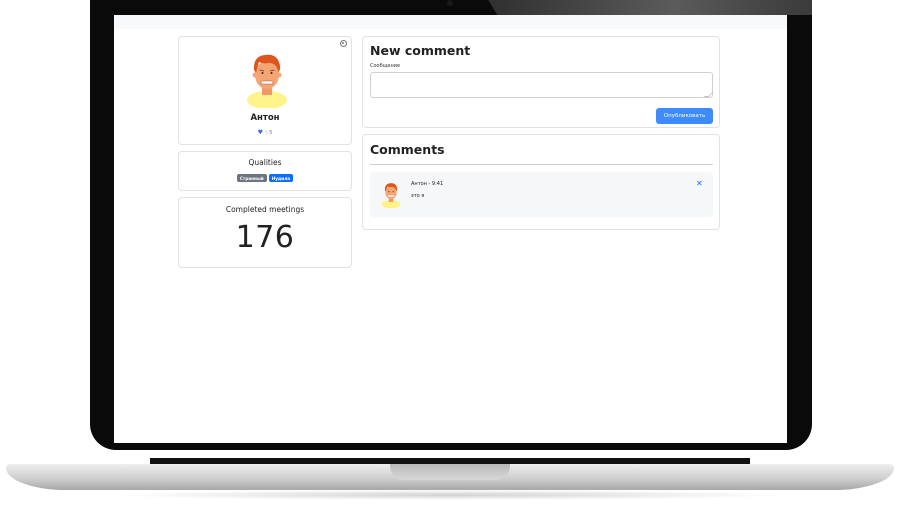 This screenshot has height=517, width=900. Describe the element at coordinates (265, 209) in the screenshot. I see `meetings-title: Completed meetings` at that location.